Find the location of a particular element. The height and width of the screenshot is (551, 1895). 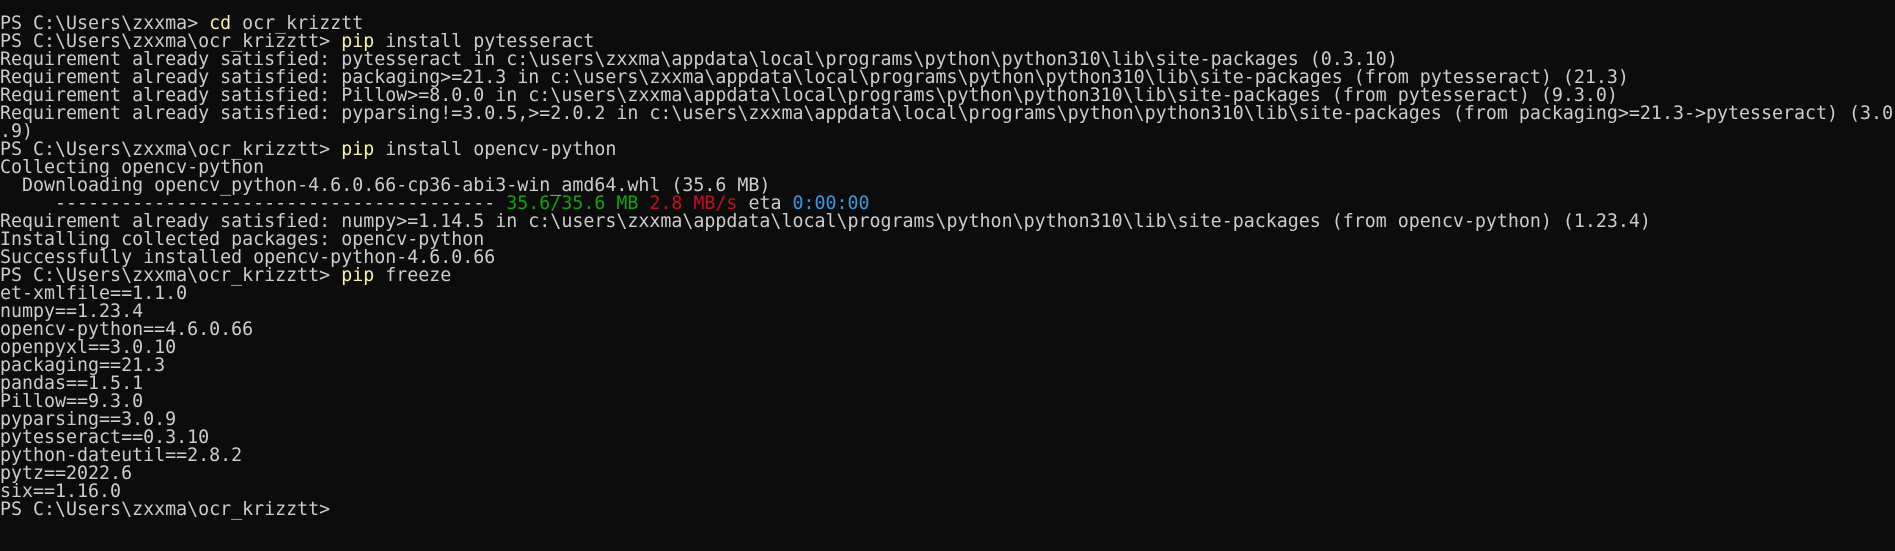

output-line: pyparsing==3.0.9 is located at coordinates (947, 419).